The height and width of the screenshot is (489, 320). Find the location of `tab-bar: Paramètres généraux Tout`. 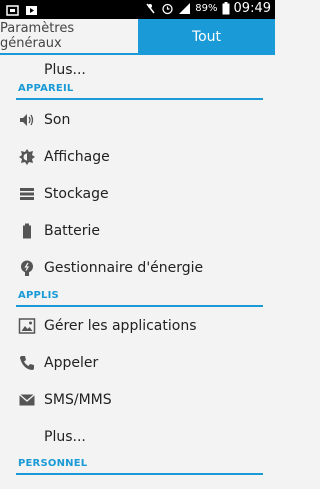

tab-bar: Paramètres généraux Tout is located at coordinates (137, 37).